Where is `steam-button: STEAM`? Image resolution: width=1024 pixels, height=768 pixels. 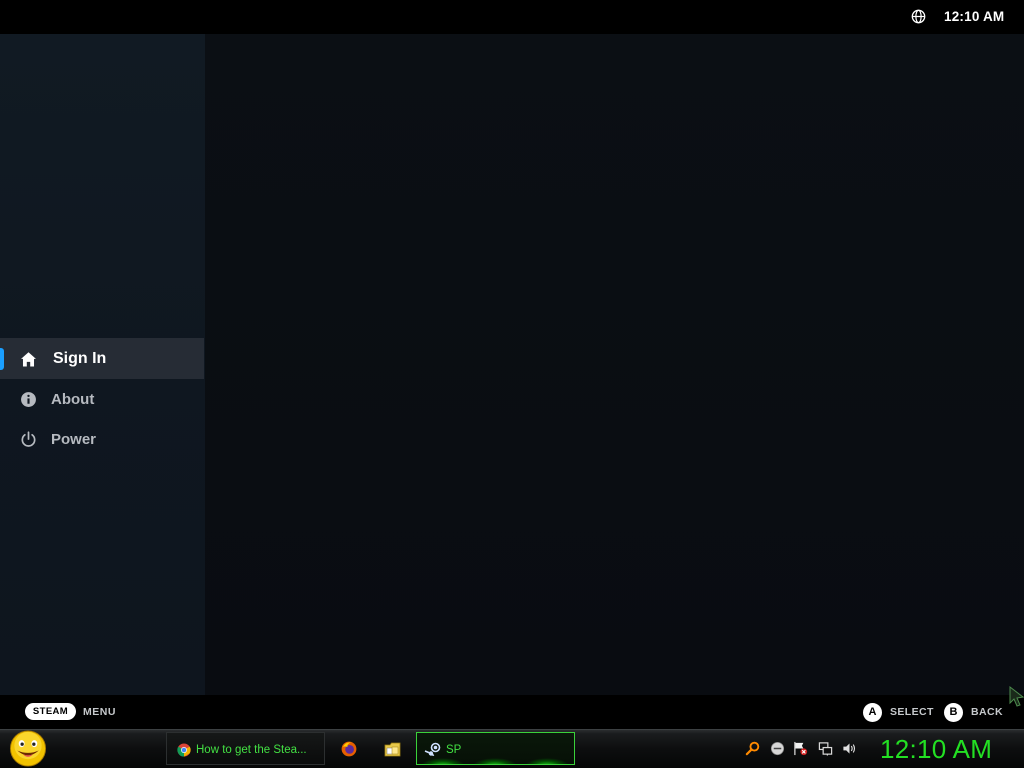 steam-button: STEAM is located at coordinates (50, 711).